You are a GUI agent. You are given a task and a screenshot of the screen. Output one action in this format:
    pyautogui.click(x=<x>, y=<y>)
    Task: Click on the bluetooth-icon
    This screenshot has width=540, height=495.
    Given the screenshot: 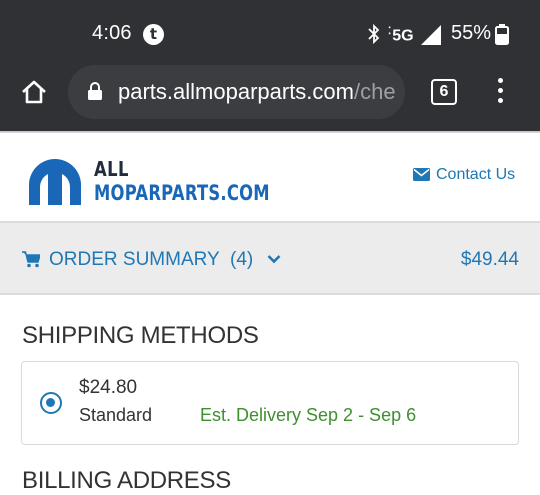 What is the action you would take?
    pyautogui.click(x=374, y=34)
    